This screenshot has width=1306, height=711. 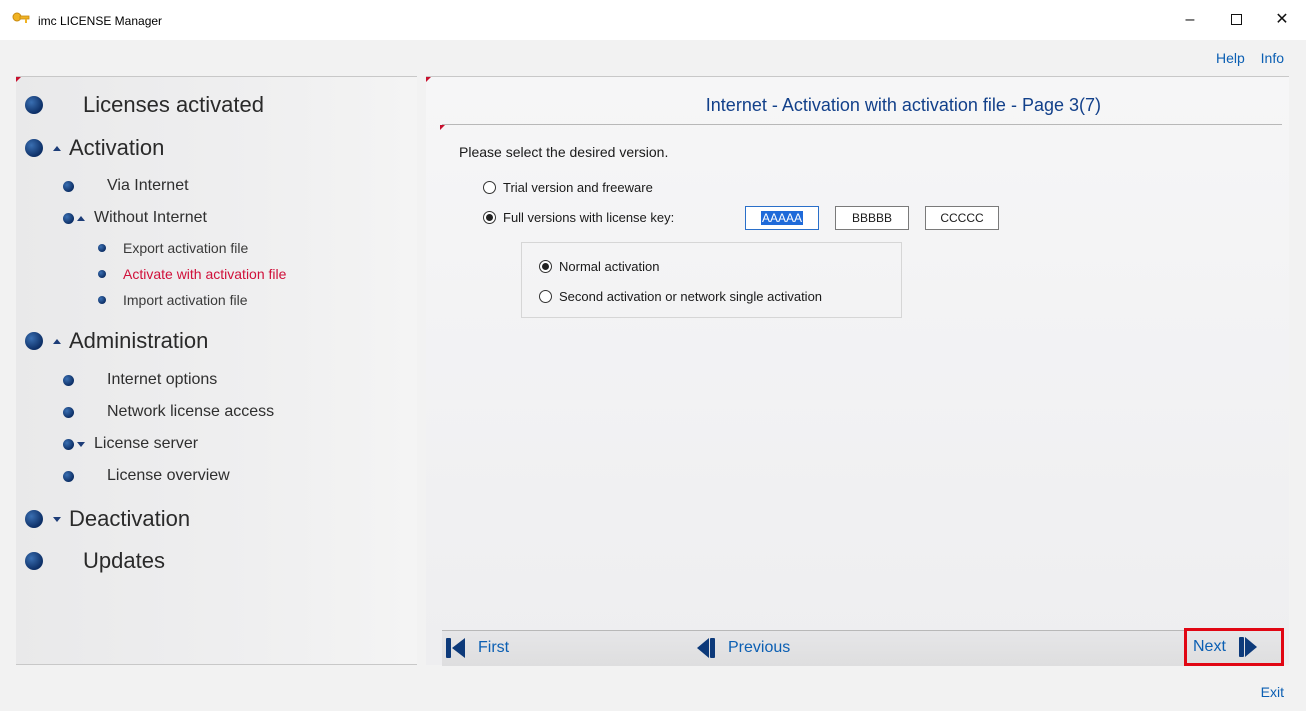 I want to click on nav-without-internet: Without Internet, so click(x=135, y=218).